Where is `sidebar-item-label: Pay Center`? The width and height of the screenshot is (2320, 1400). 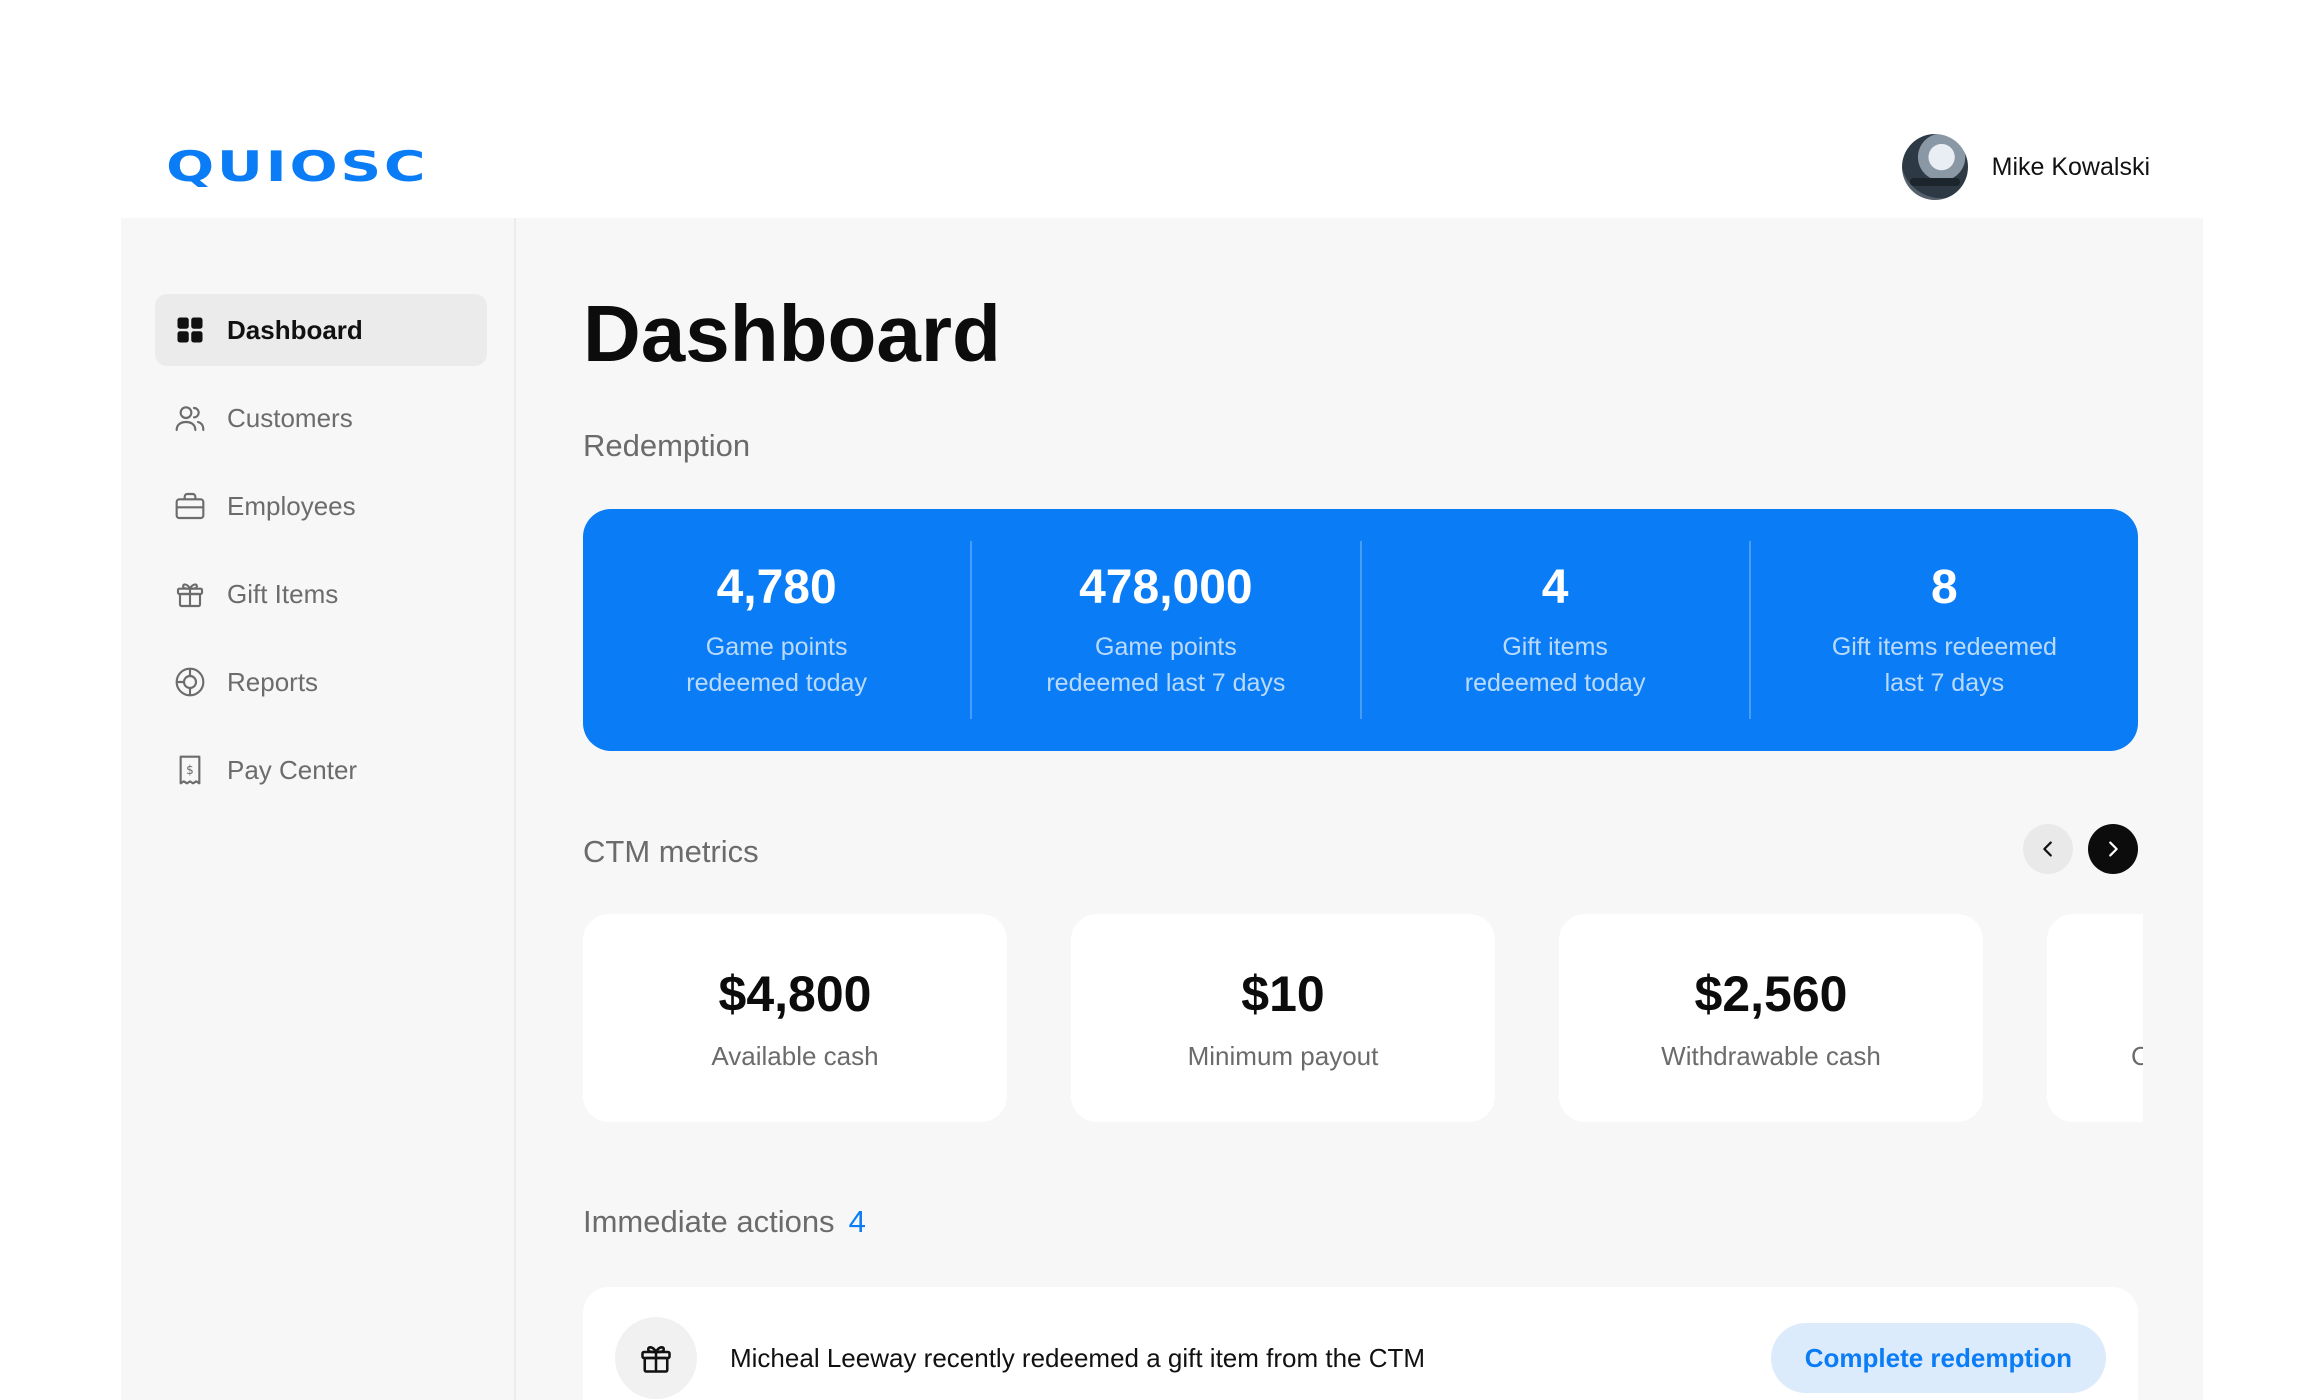
sidebar-item-label: Pay Center is located at coordinates (292, 769).